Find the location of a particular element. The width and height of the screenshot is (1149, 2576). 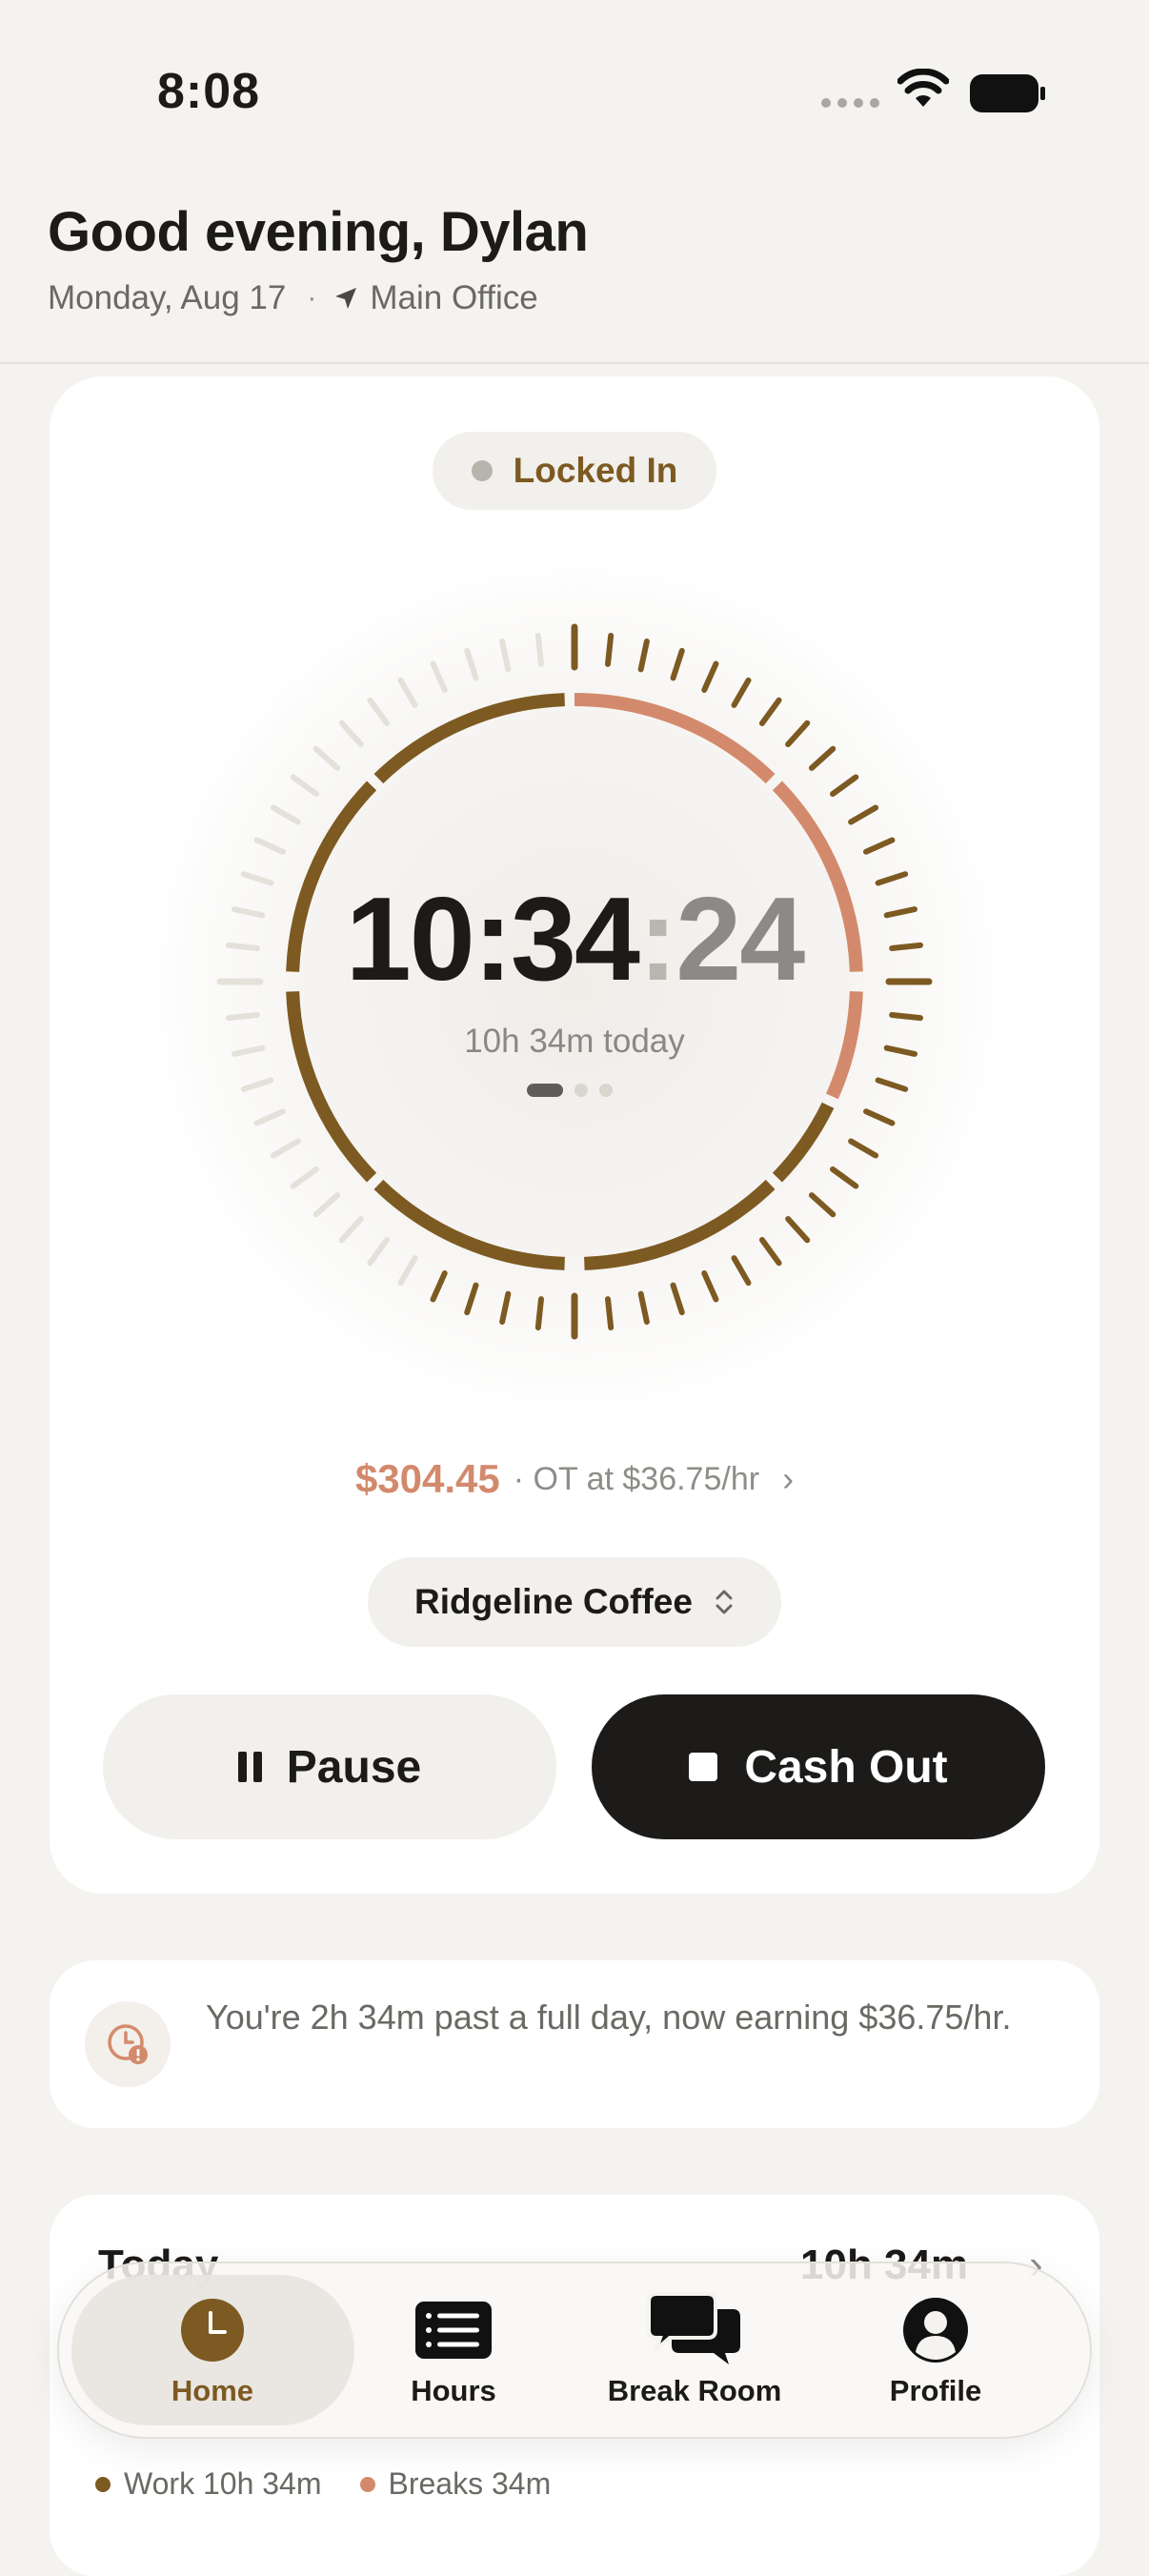

signal-icon is located at coordinates (850, 103).